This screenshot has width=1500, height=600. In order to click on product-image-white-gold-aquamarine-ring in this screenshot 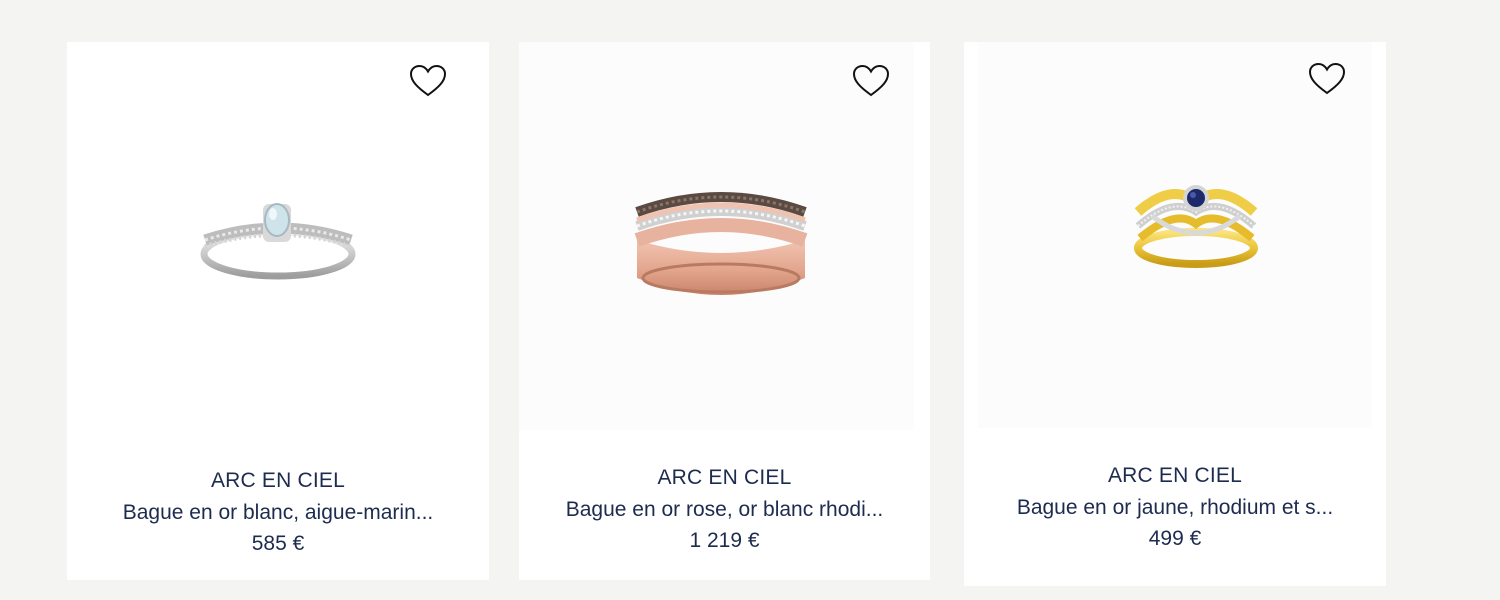, I will do `click(278, 241)`.